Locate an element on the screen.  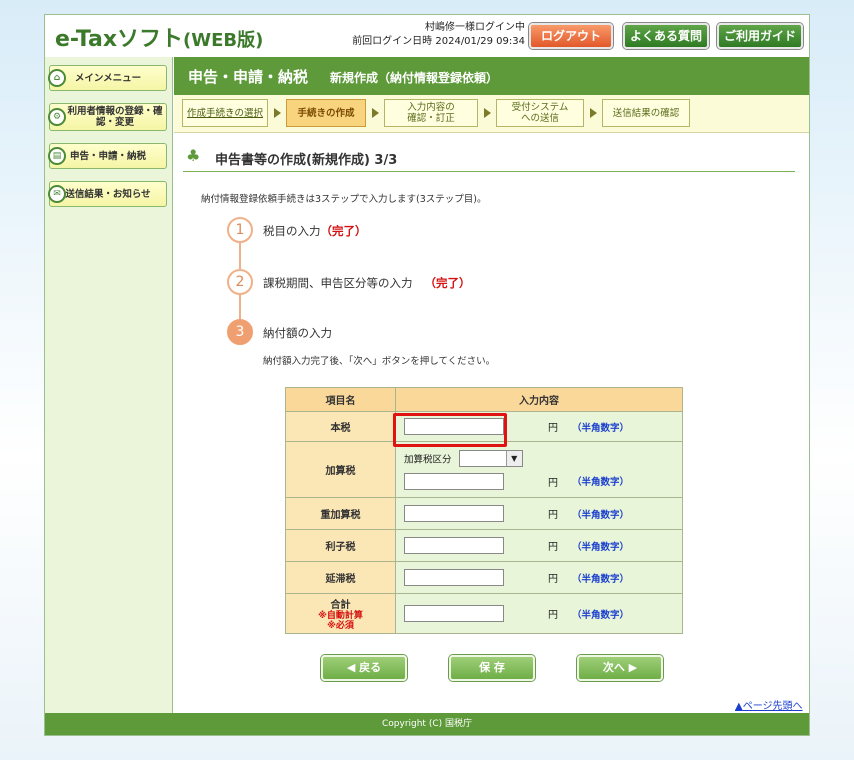
kasanzei-kubun-label: 加算税区分 is located at coordinates (428, 459).